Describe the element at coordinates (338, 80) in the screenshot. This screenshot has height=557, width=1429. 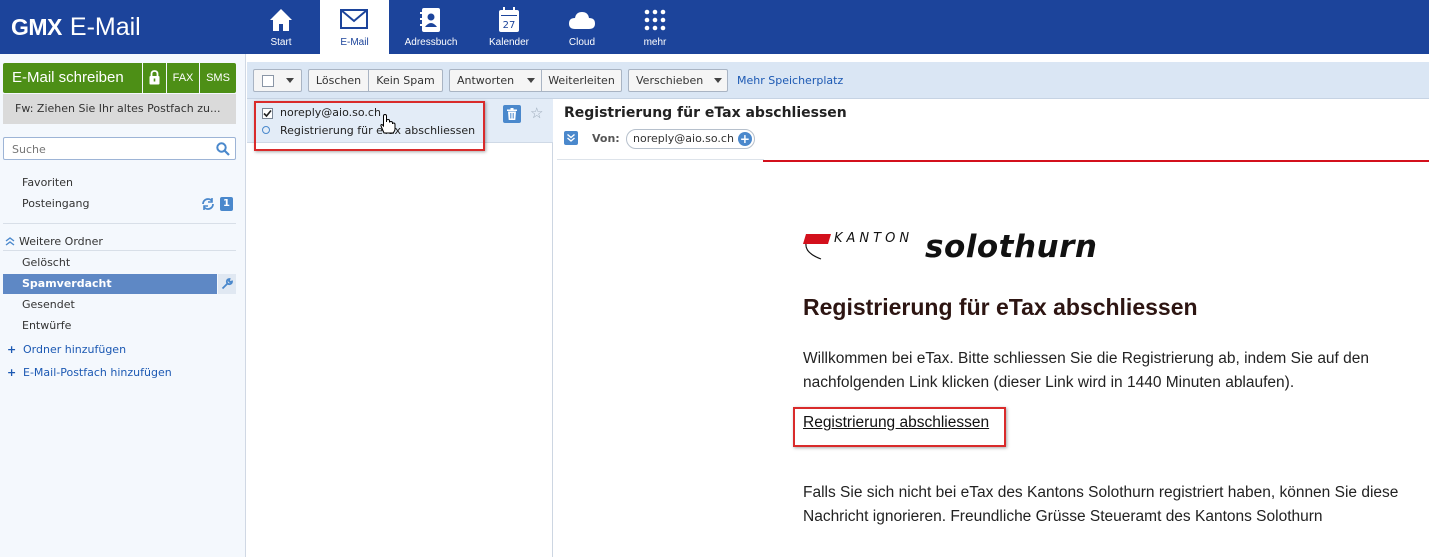
I see `delete-button: Löschen` at that location.